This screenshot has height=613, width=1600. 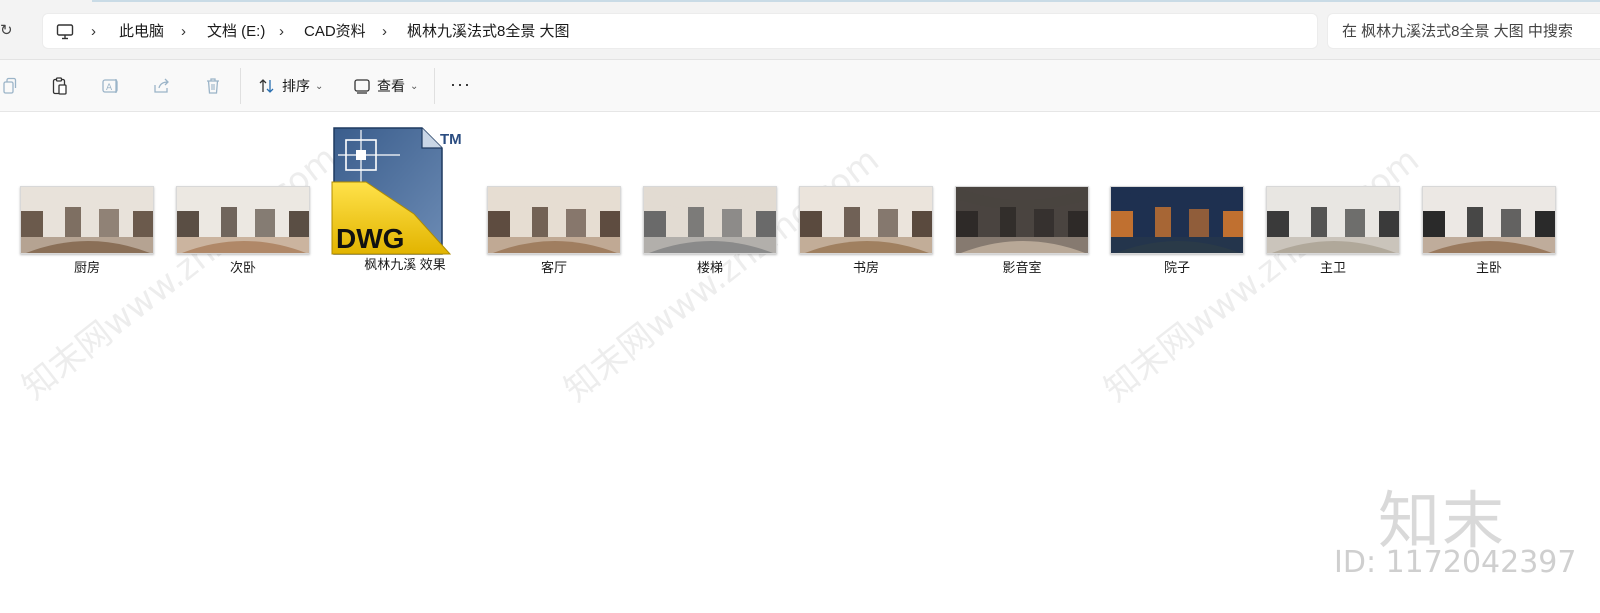 I want to click on copy-icon, so click(x=10, y=86).